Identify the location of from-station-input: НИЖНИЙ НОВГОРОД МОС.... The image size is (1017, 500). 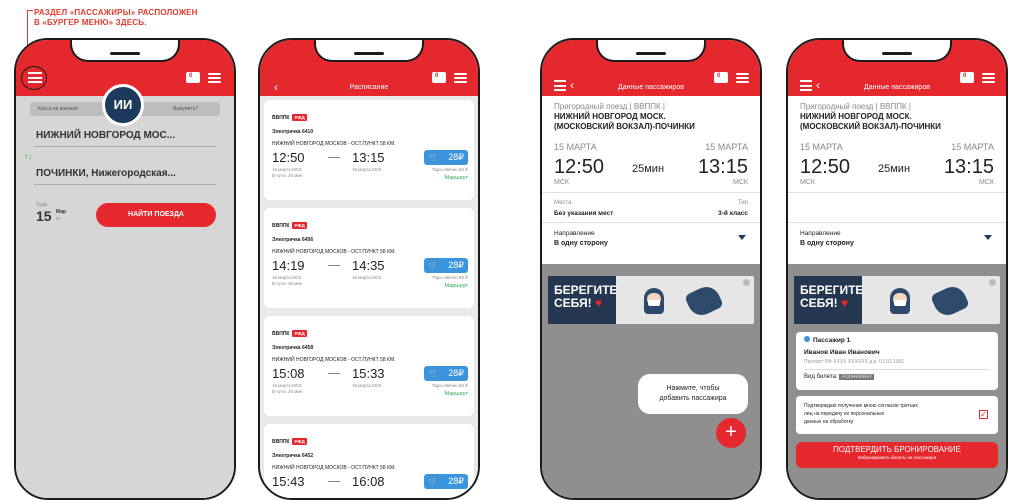
(105, 135).